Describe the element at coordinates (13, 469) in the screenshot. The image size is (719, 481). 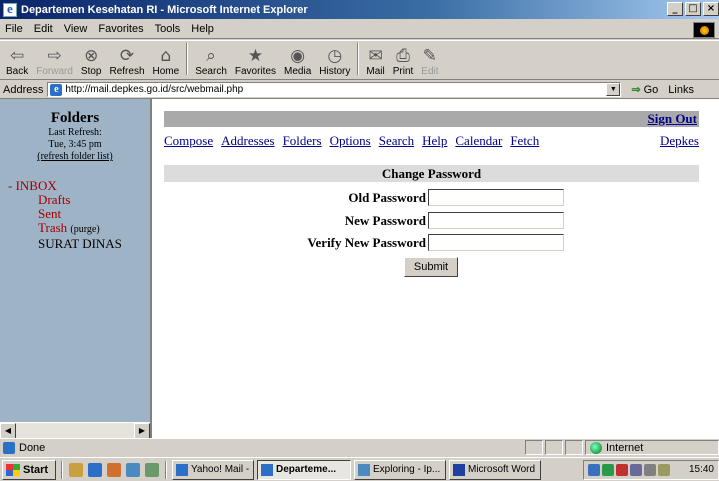
I see `windows-flag-icon` at that location.